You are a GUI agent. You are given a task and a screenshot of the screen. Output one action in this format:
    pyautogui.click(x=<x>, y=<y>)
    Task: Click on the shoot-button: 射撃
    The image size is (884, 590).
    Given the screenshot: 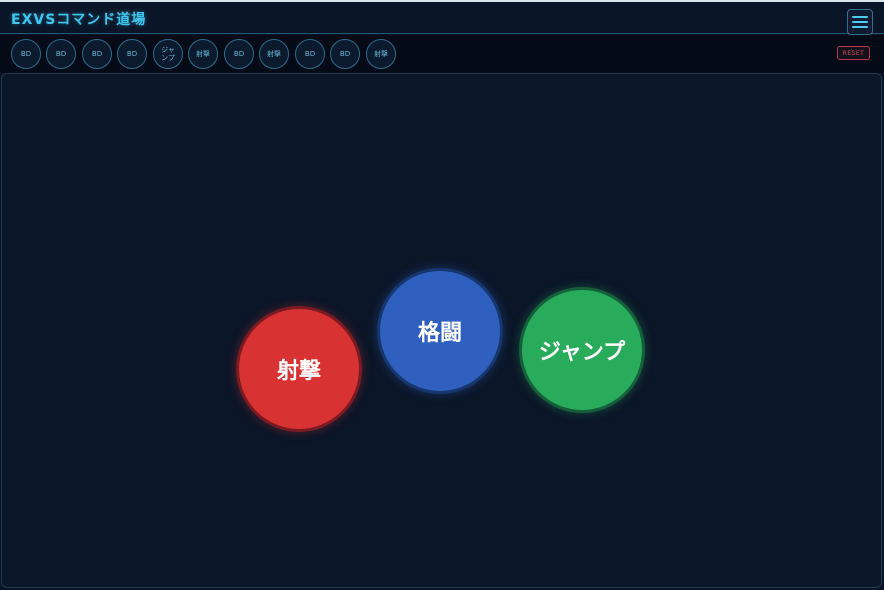 What is the action you would take?
    pyautogui.click(x=299, y=369)
    